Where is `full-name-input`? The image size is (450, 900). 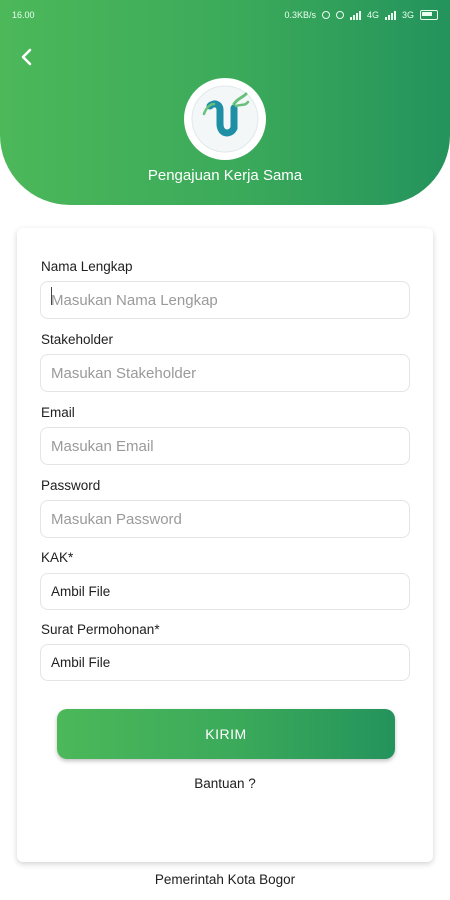
full-name-input is located at coordinates (225, 300).